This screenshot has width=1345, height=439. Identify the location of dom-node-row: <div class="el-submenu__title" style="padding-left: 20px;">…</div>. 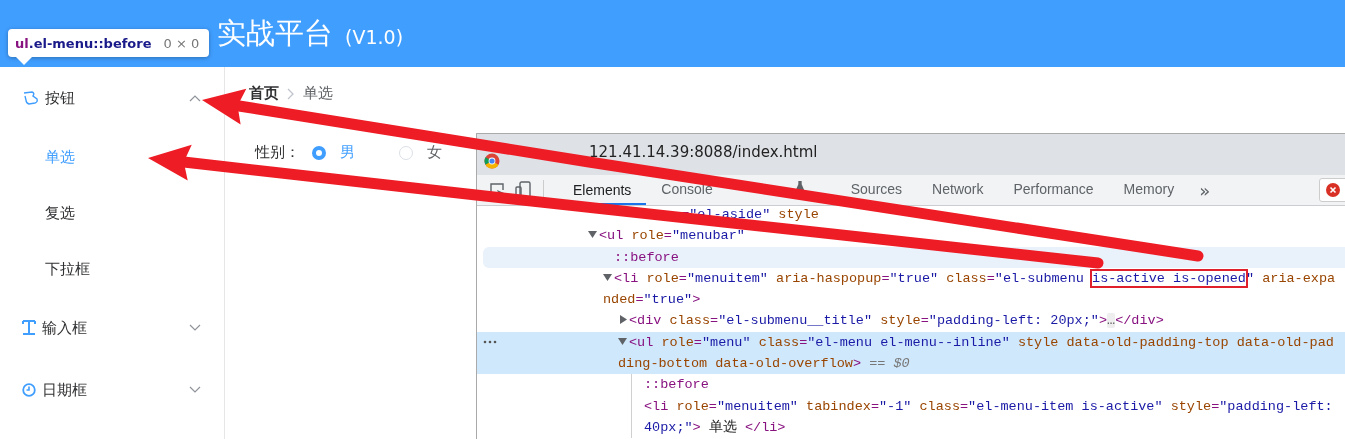
(911, 321).